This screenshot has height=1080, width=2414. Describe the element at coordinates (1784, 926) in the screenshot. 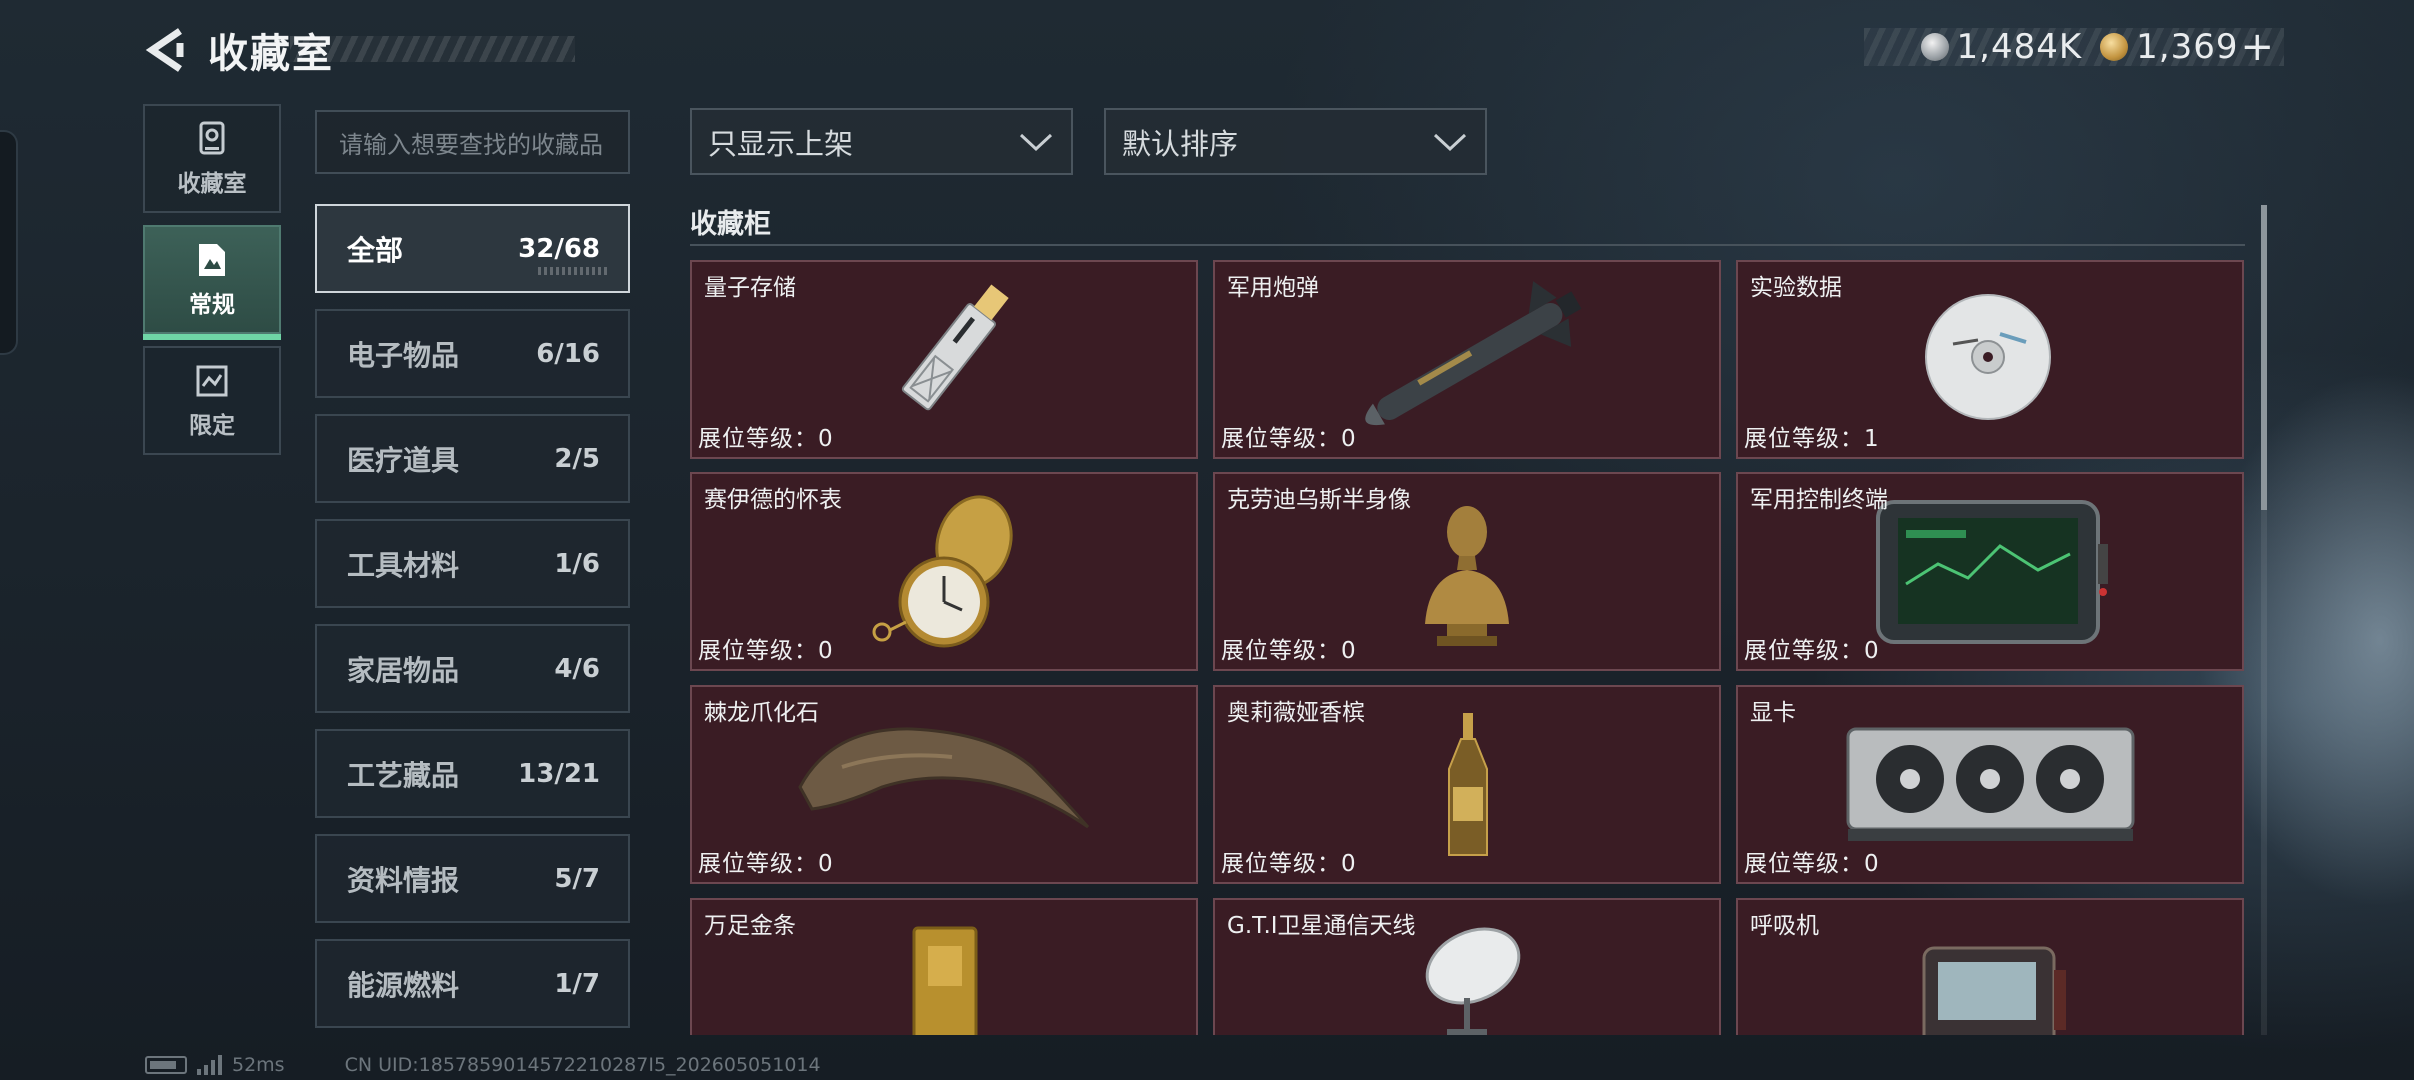

I see `collectible-name: 呼吸机` at that location.